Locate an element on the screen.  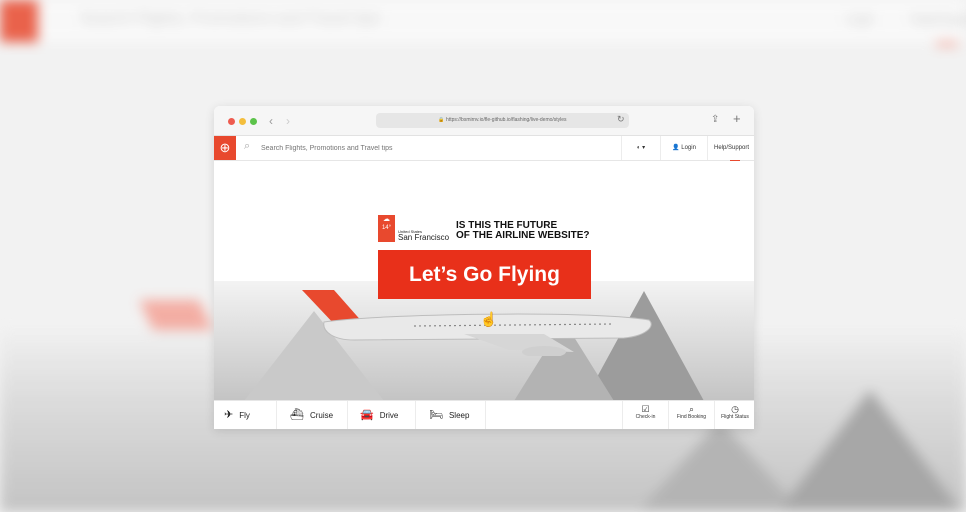
globe-logo-icon: ⊕ is located at coordinates (225, 148).